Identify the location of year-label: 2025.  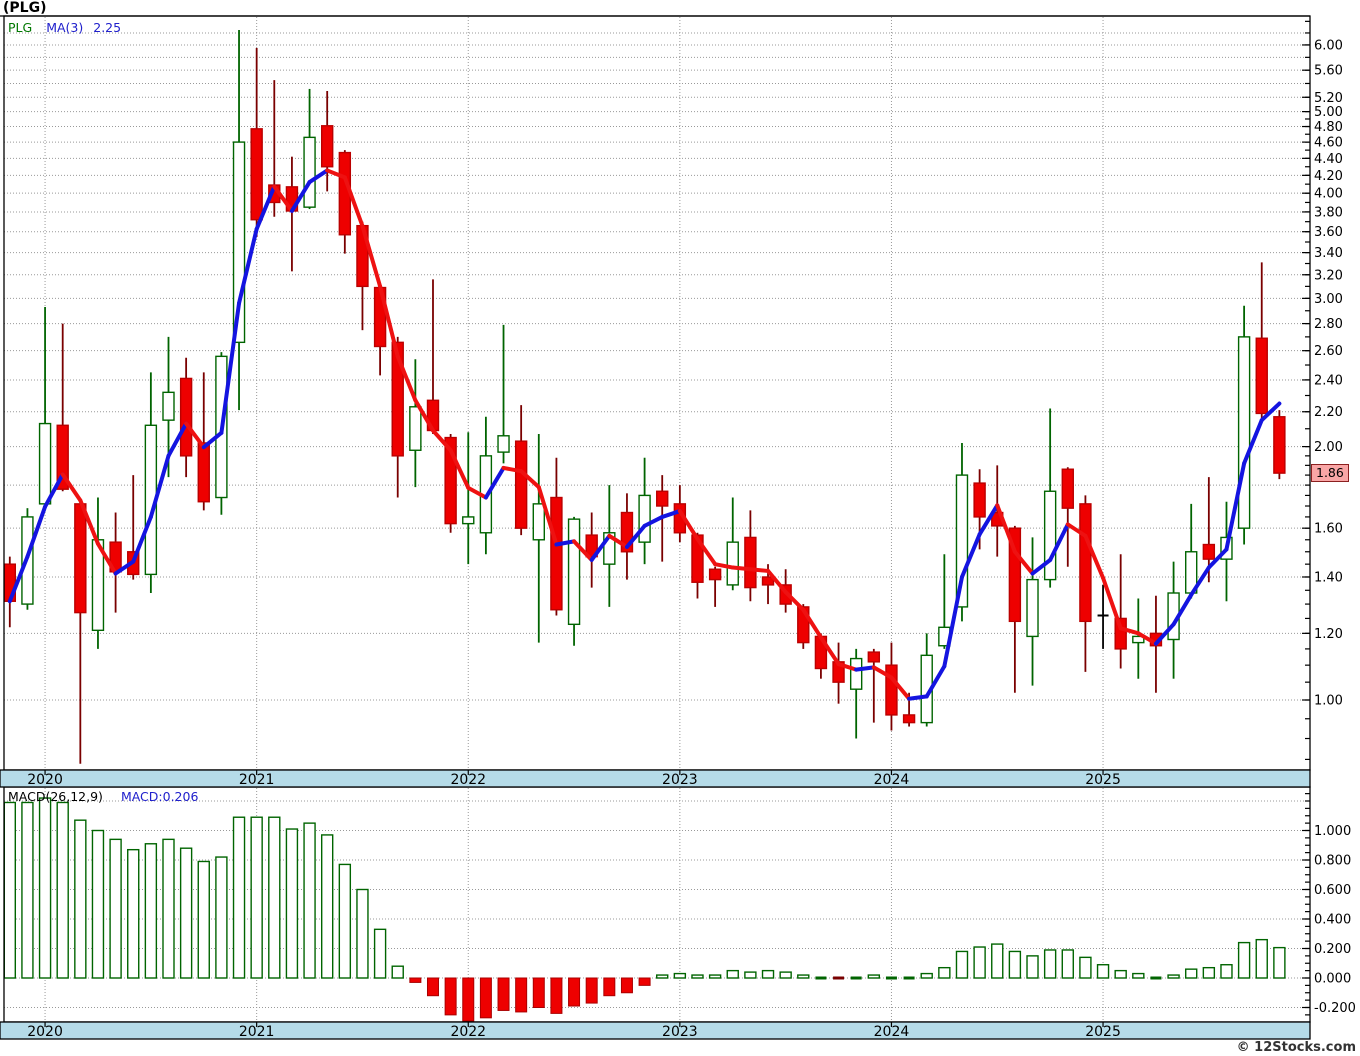
(1103, 1032).